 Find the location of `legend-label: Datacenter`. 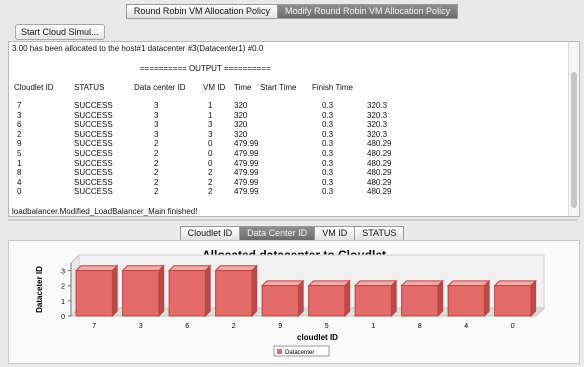

legend-label: Datacenter is located at coordinates (299, 353).